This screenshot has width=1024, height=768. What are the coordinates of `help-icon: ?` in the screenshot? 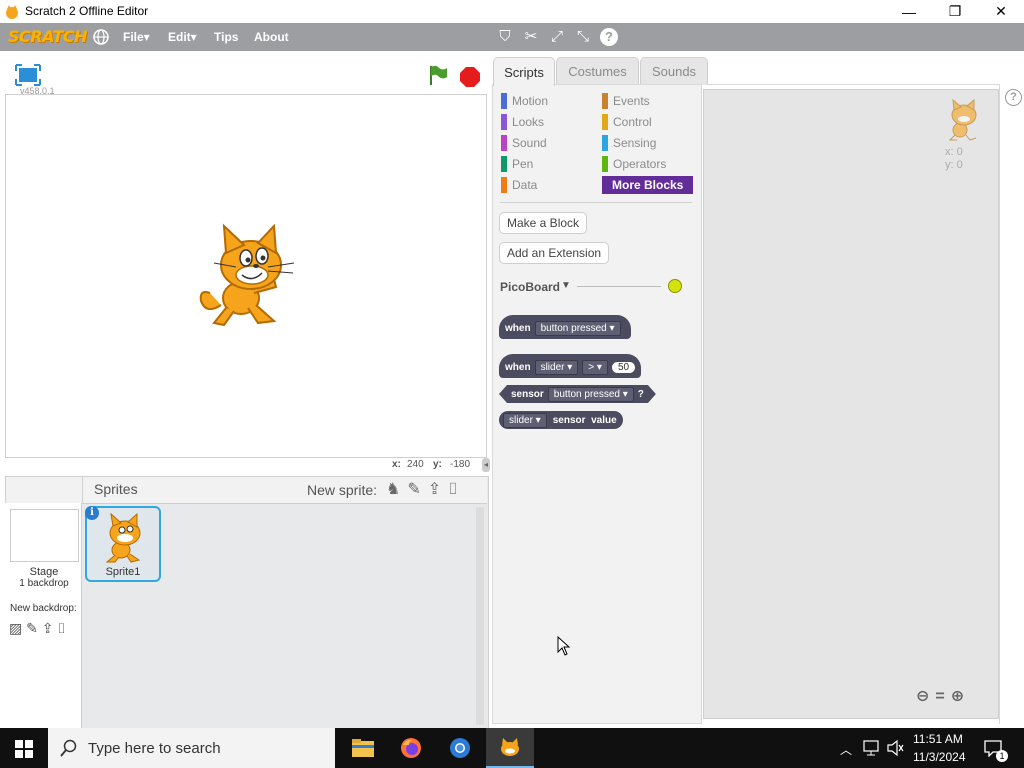 It's located at (609, 37).